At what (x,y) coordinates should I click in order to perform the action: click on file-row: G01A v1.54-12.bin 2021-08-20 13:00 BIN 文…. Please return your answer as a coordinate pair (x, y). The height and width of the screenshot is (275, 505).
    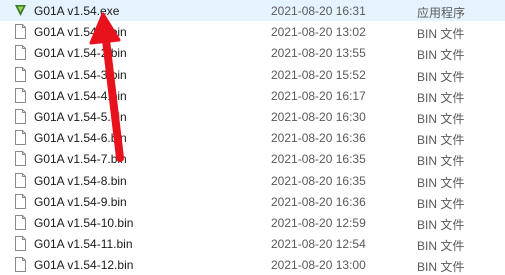
    Looking at the image, I should click on (252, 264).